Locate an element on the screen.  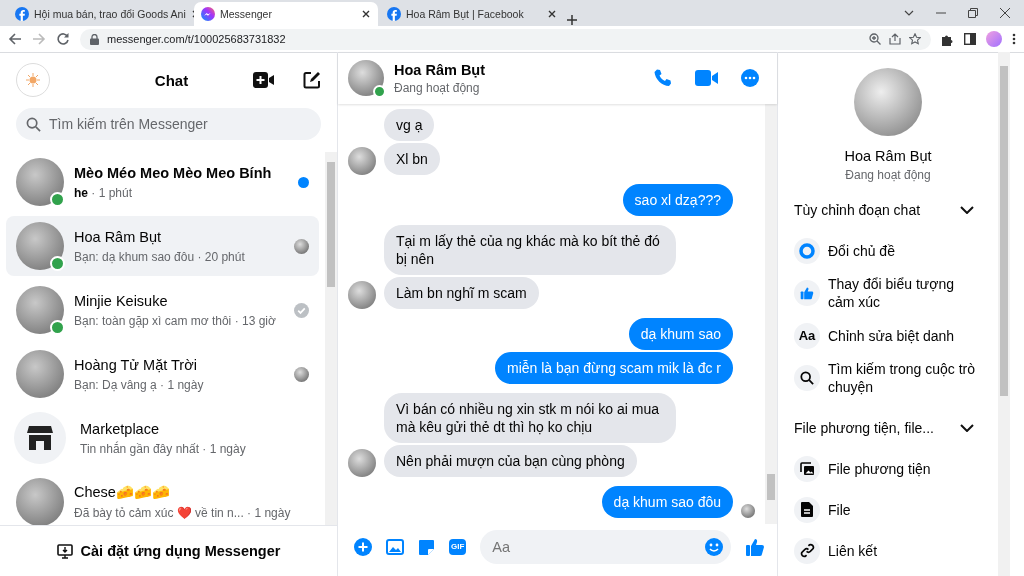
search-field: Tìm kiếm trên Messenger is located at coordinates (168, 124).